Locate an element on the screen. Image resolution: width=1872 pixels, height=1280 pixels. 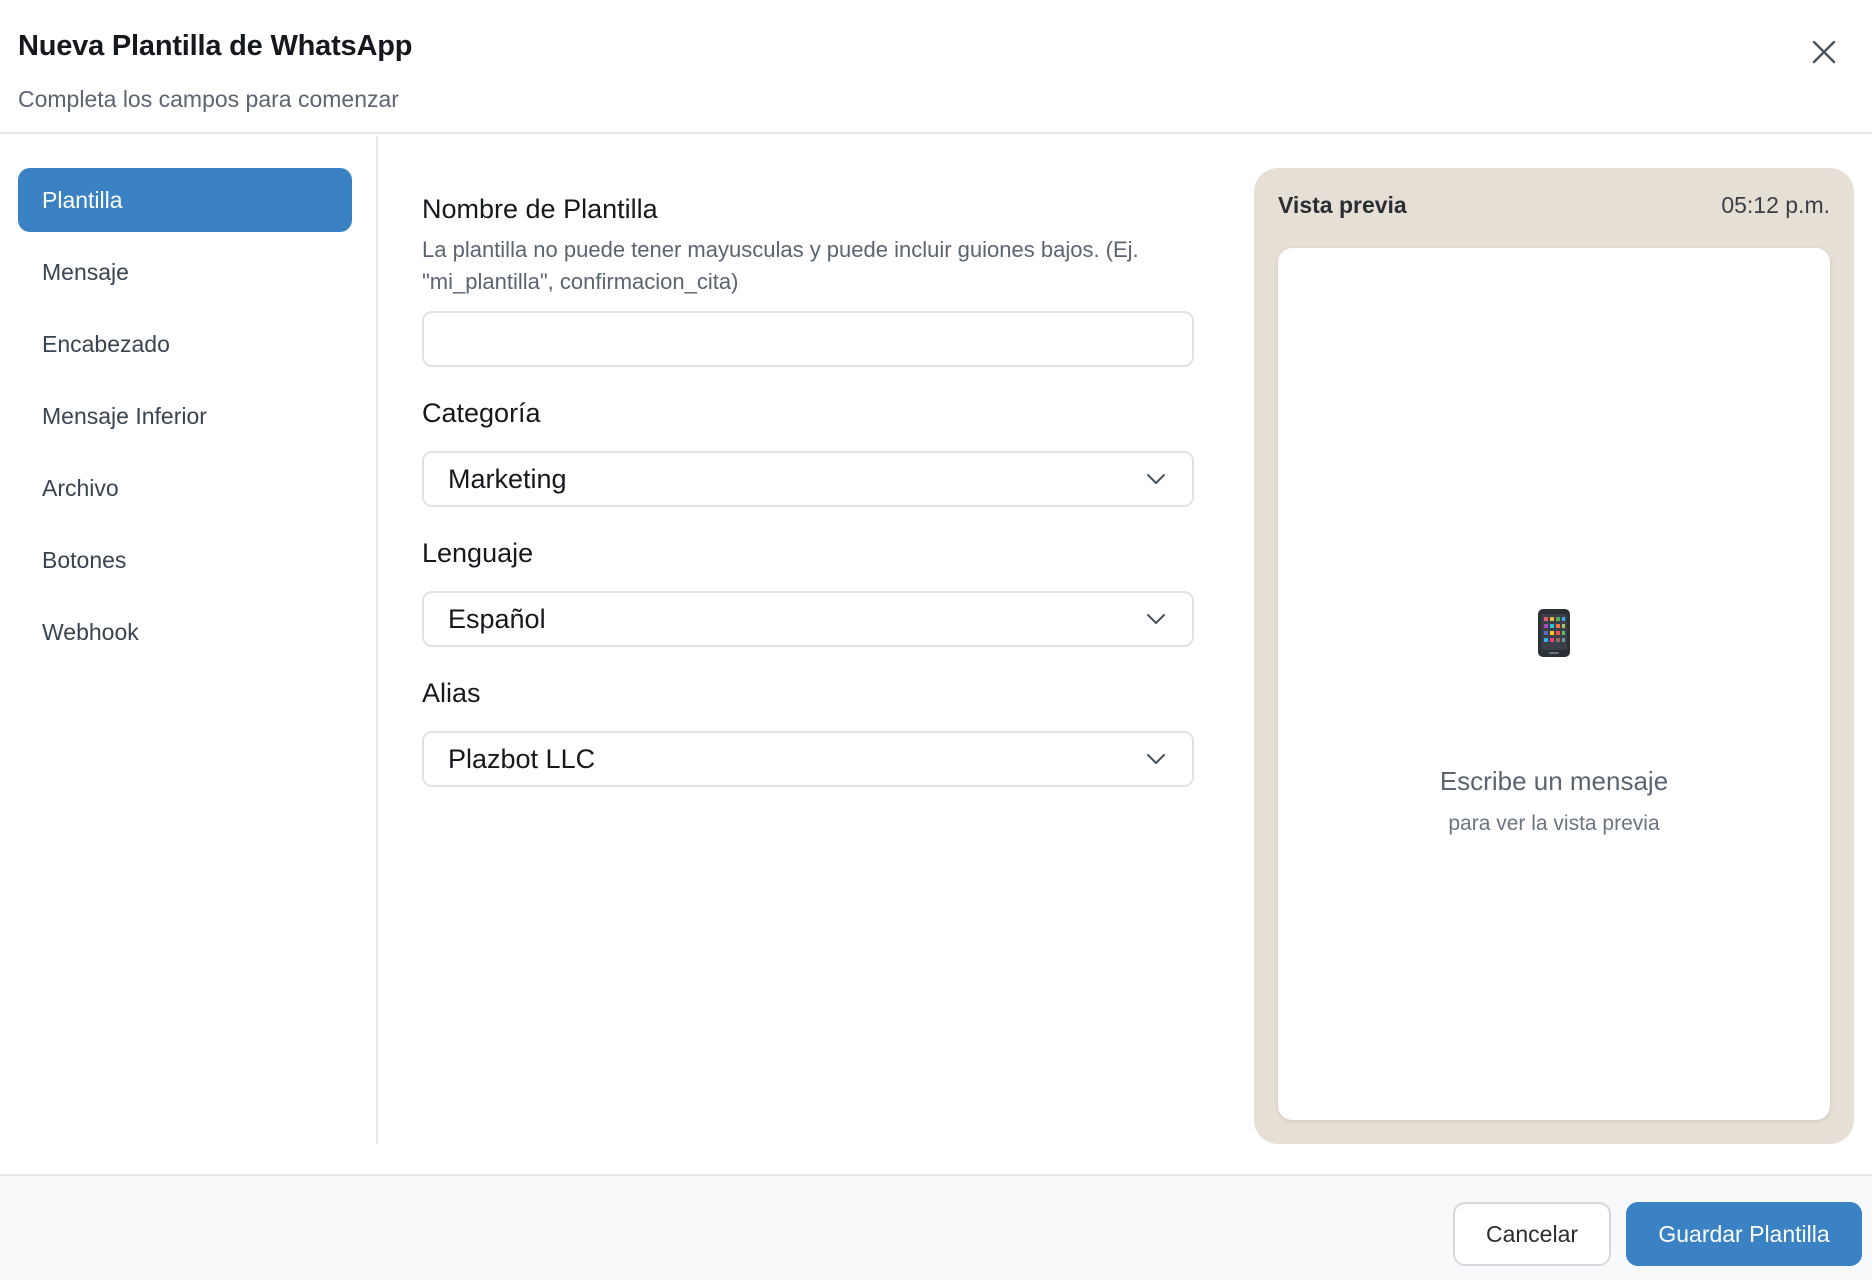
cancel-button: Cancelar is located at coordinates (1532, 1234).